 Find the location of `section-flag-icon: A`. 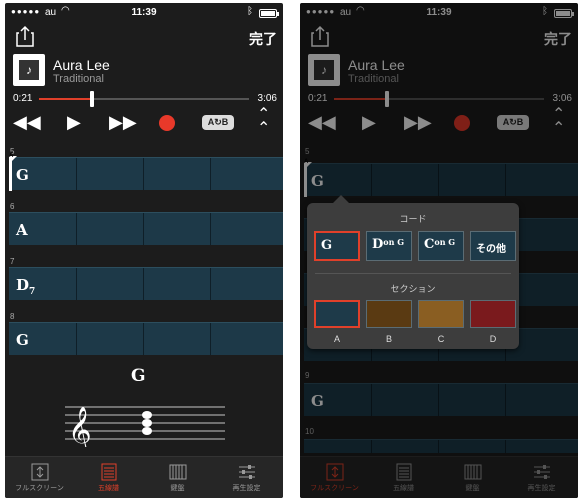

section-flag-icon: A is located at coordinates (308, 164).